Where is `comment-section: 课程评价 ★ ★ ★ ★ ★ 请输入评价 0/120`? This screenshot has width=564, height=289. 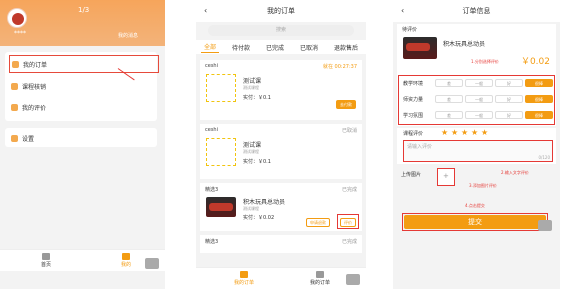
comment-section: 课程评价 ★ ★ ★ ★ ★ 请输入评价 0/120 is located at coordinates (476, 146).